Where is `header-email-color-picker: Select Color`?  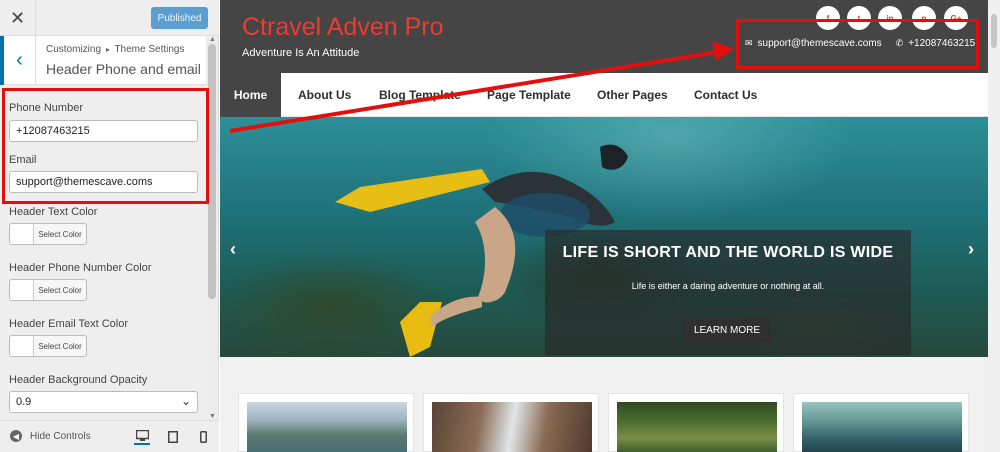 header-email-color-picker: Select Color is located at coordinates (48, 346).